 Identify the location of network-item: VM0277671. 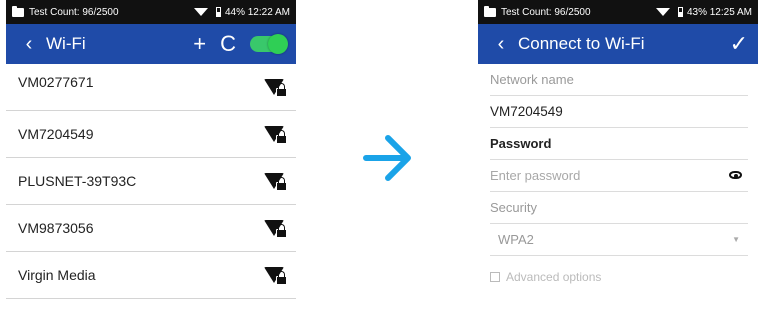
(151, 87).